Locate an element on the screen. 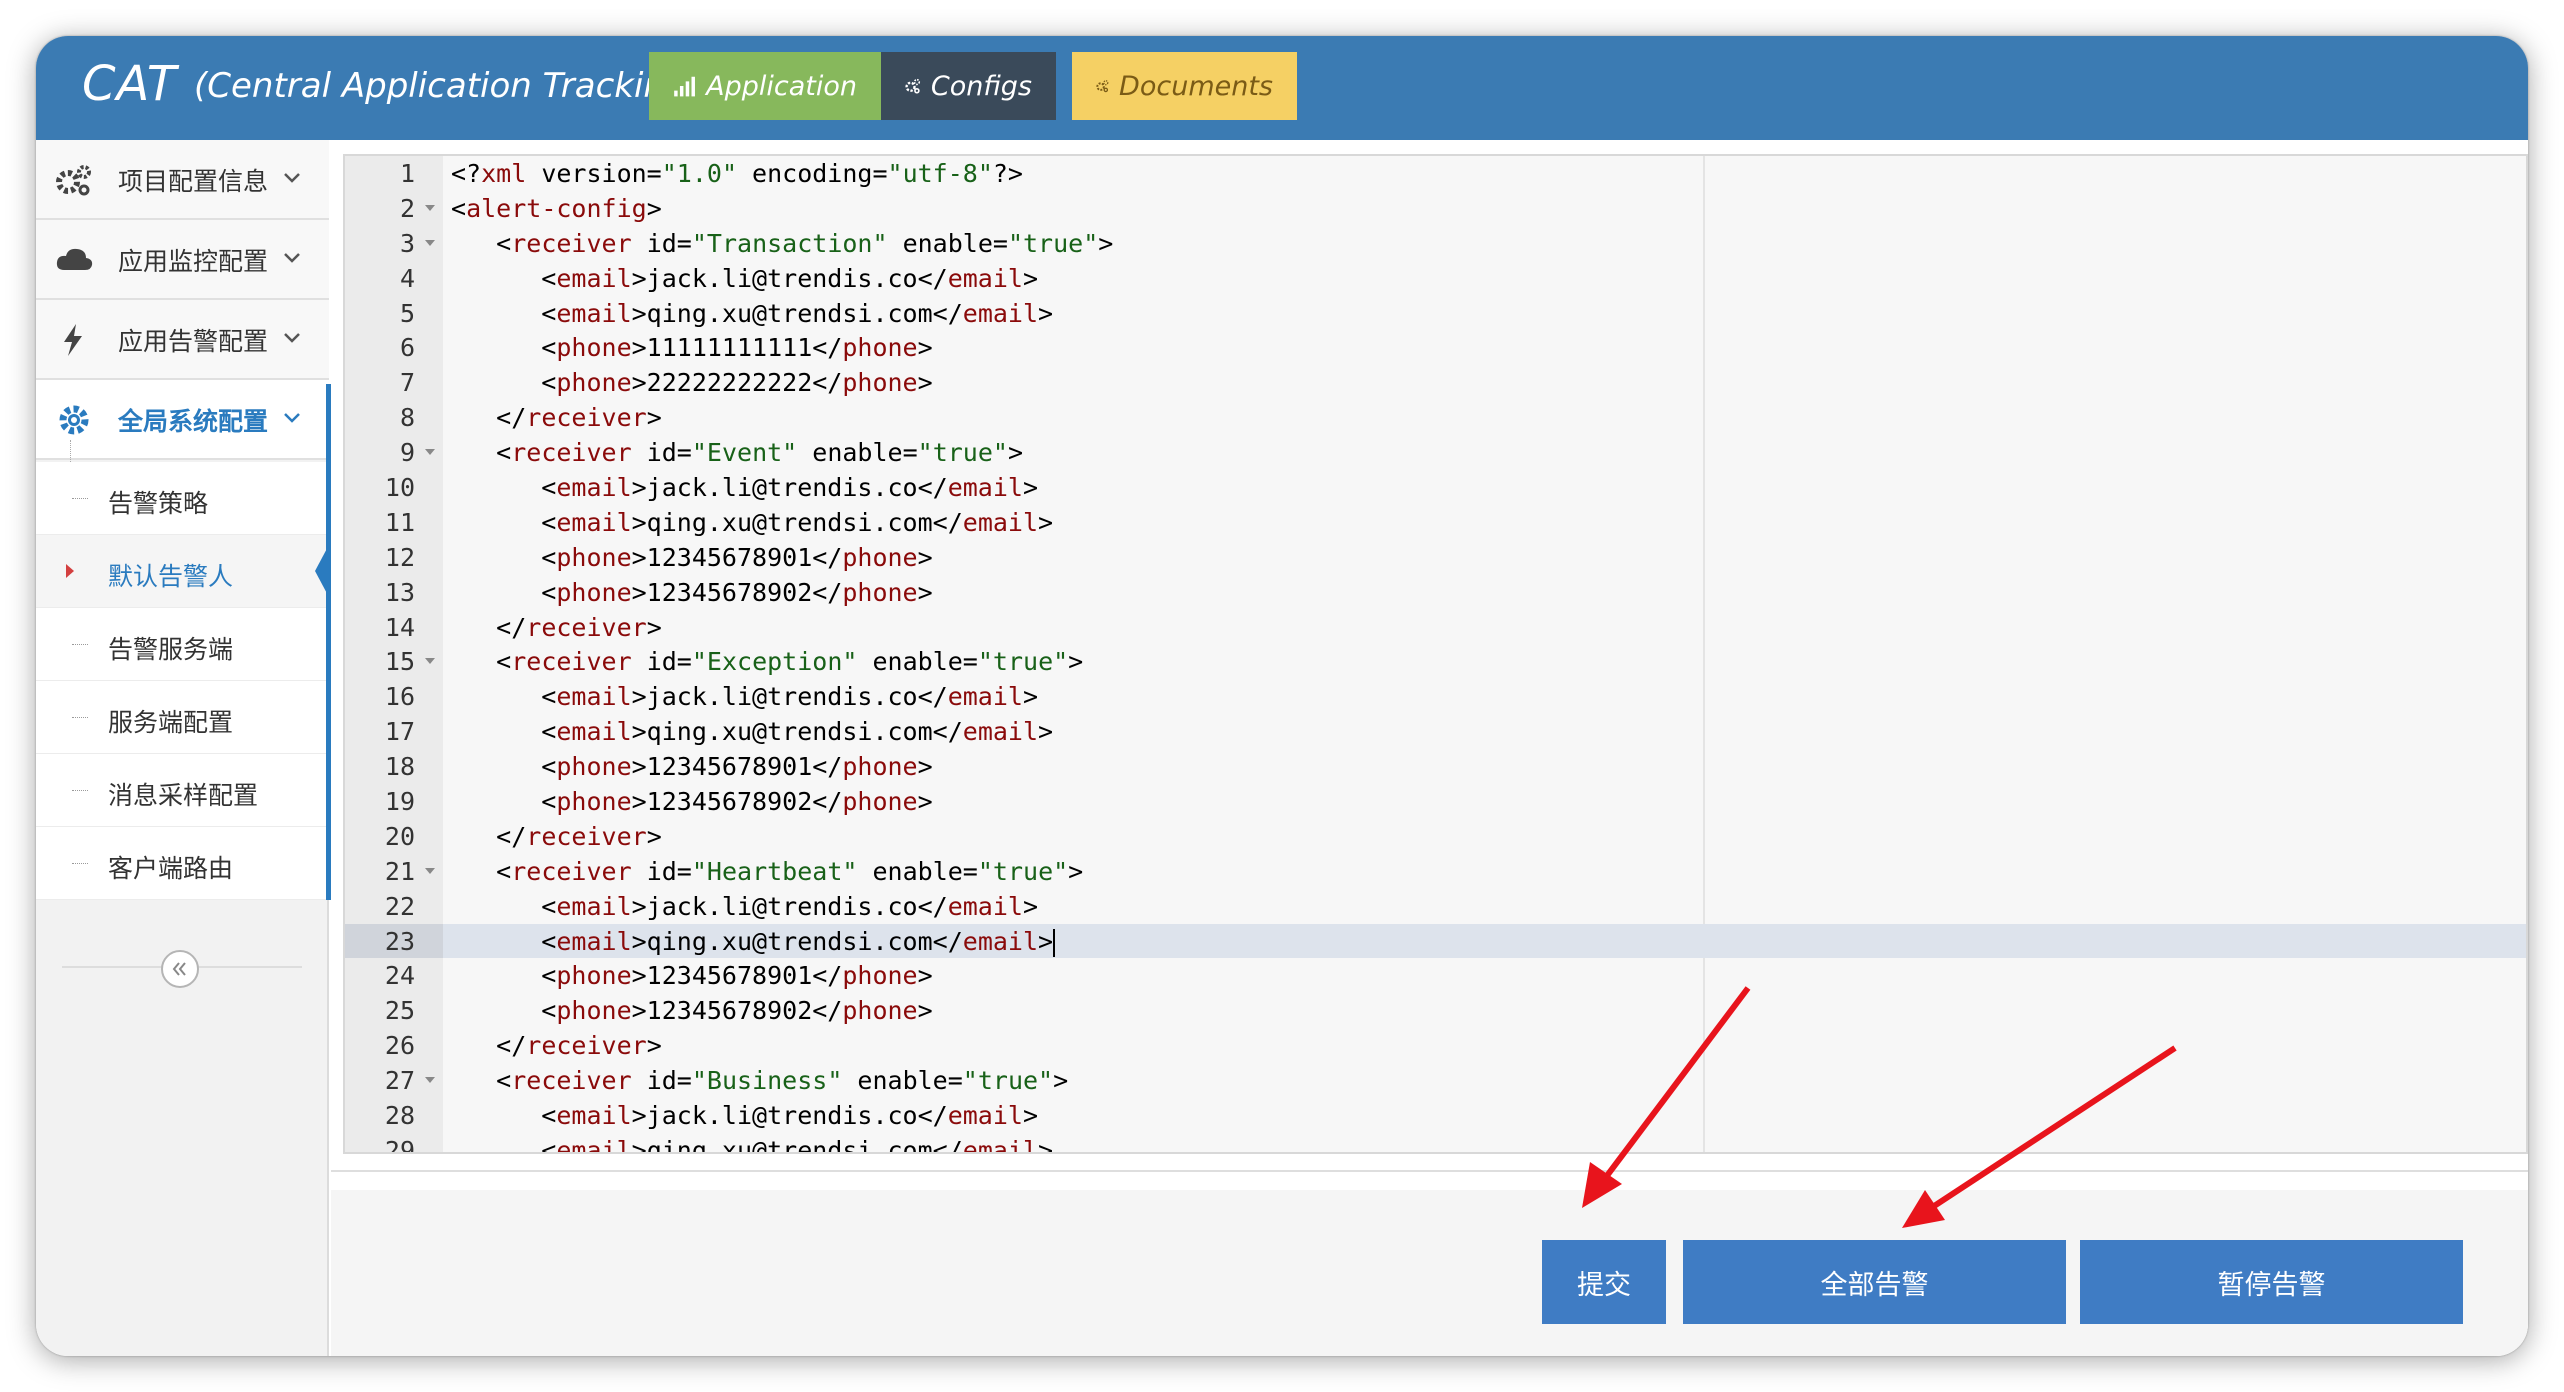 The height and width of the screenshot is (1392, 2564). cloud-icon is located at coordinates (74, 259).